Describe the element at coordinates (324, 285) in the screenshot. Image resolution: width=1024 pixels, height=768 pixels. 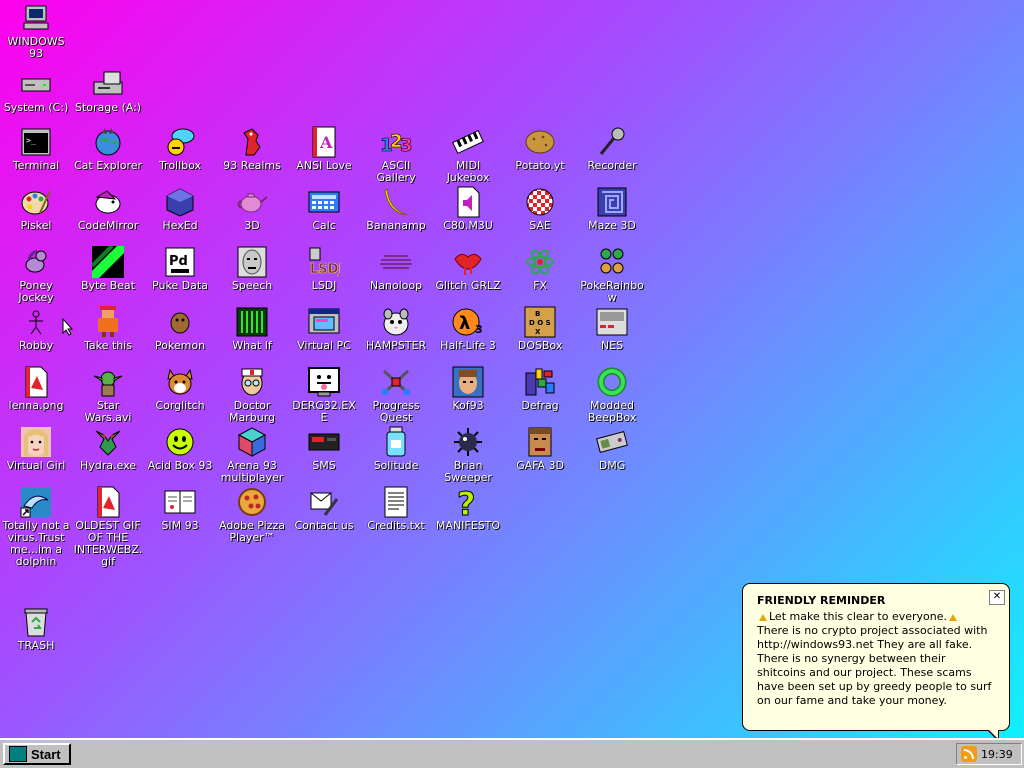
I see `icon-label: LSDJ` at that location.